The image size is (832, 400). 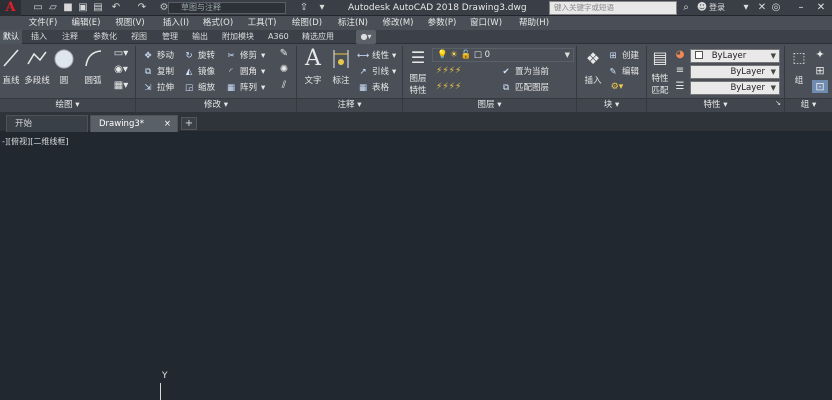 What do you see at coordinates (121, 85) in the screenshot?
I see `boundary-icon: ▦▾` at bounding box center [121, 85].